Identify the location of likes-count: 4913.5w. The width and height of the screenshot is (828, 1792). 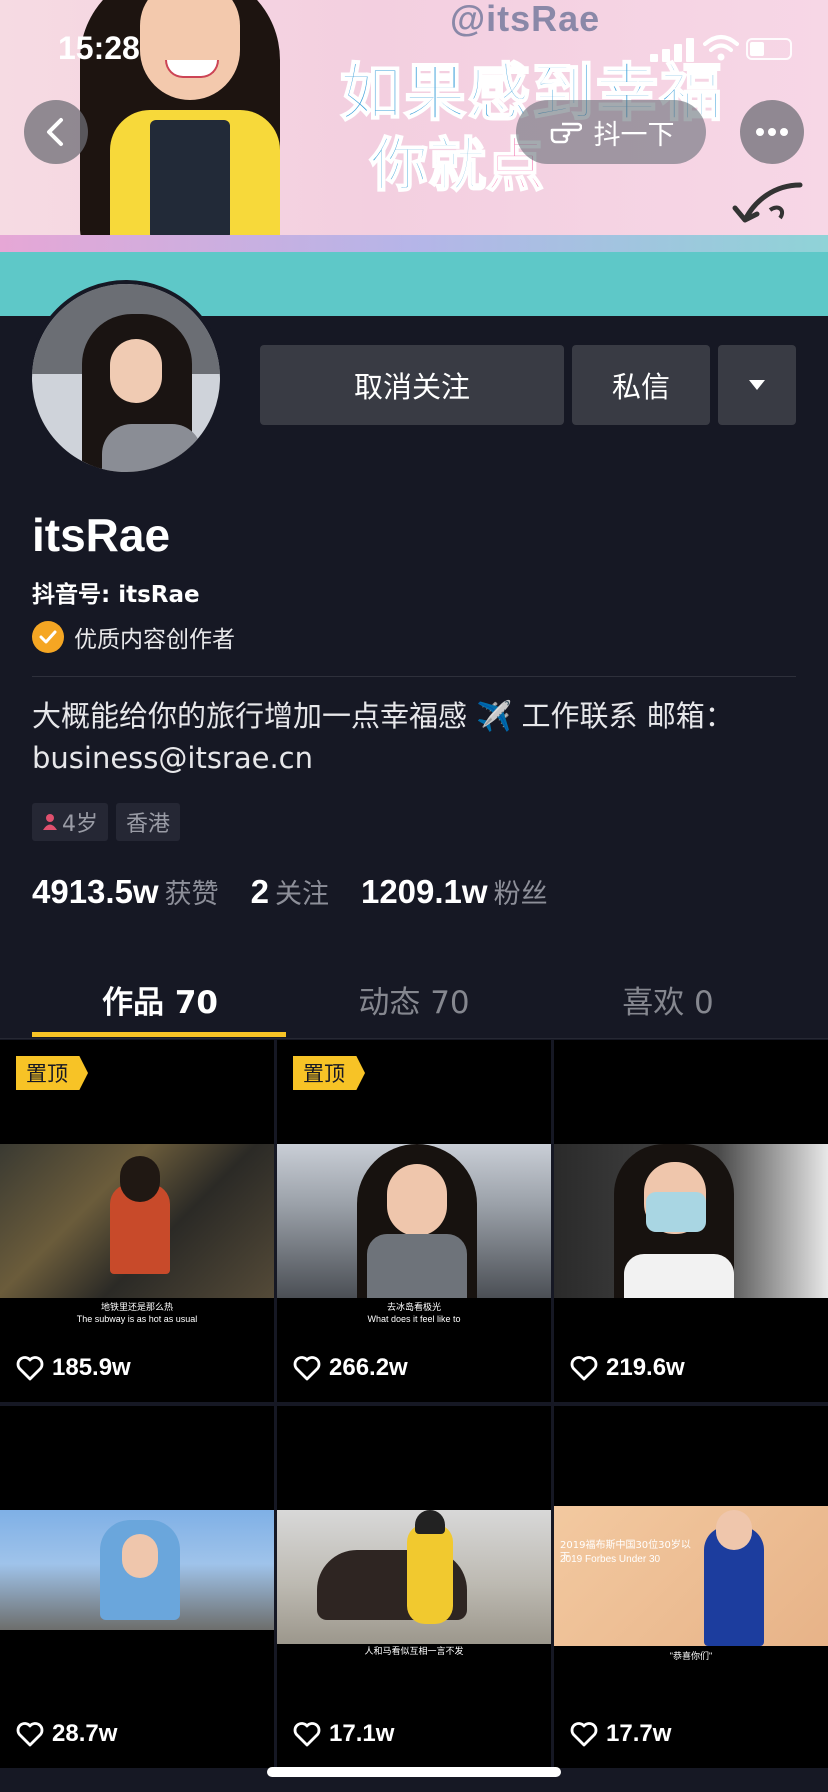
(95, 891).